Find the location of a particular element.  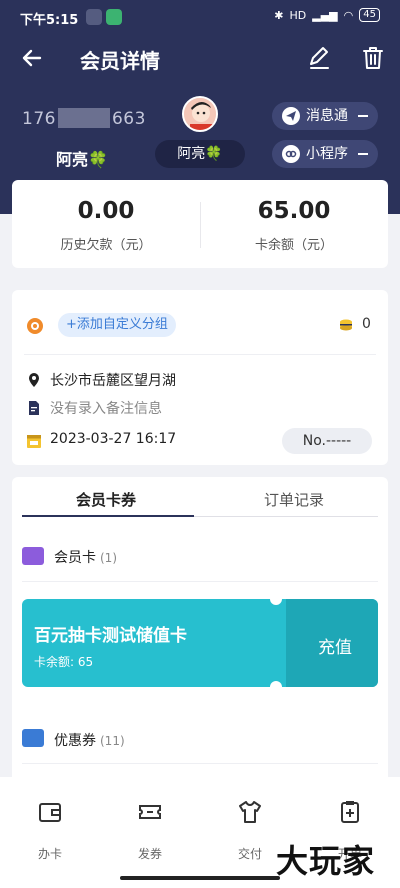

signal-icon: ▂▄▆ is located at coordinates (325, 15).